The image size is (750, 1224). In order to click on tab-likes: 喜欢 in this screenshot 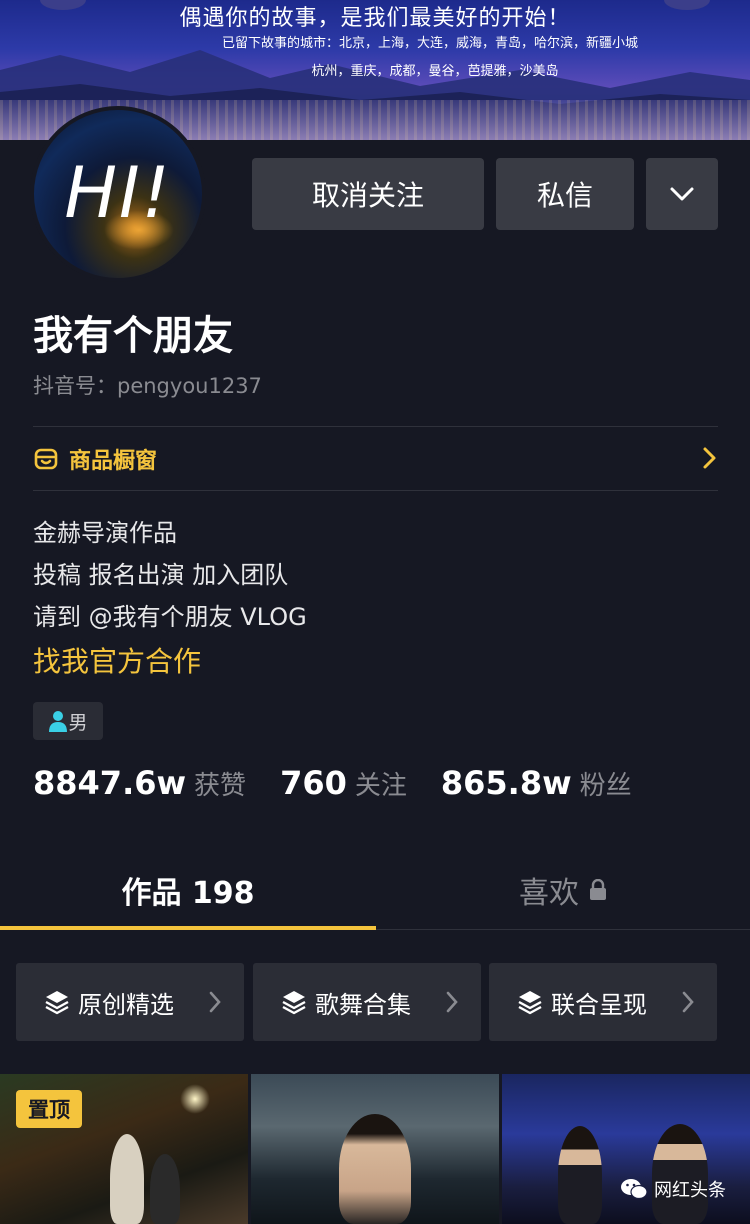, I will do `click(563, 890)`.